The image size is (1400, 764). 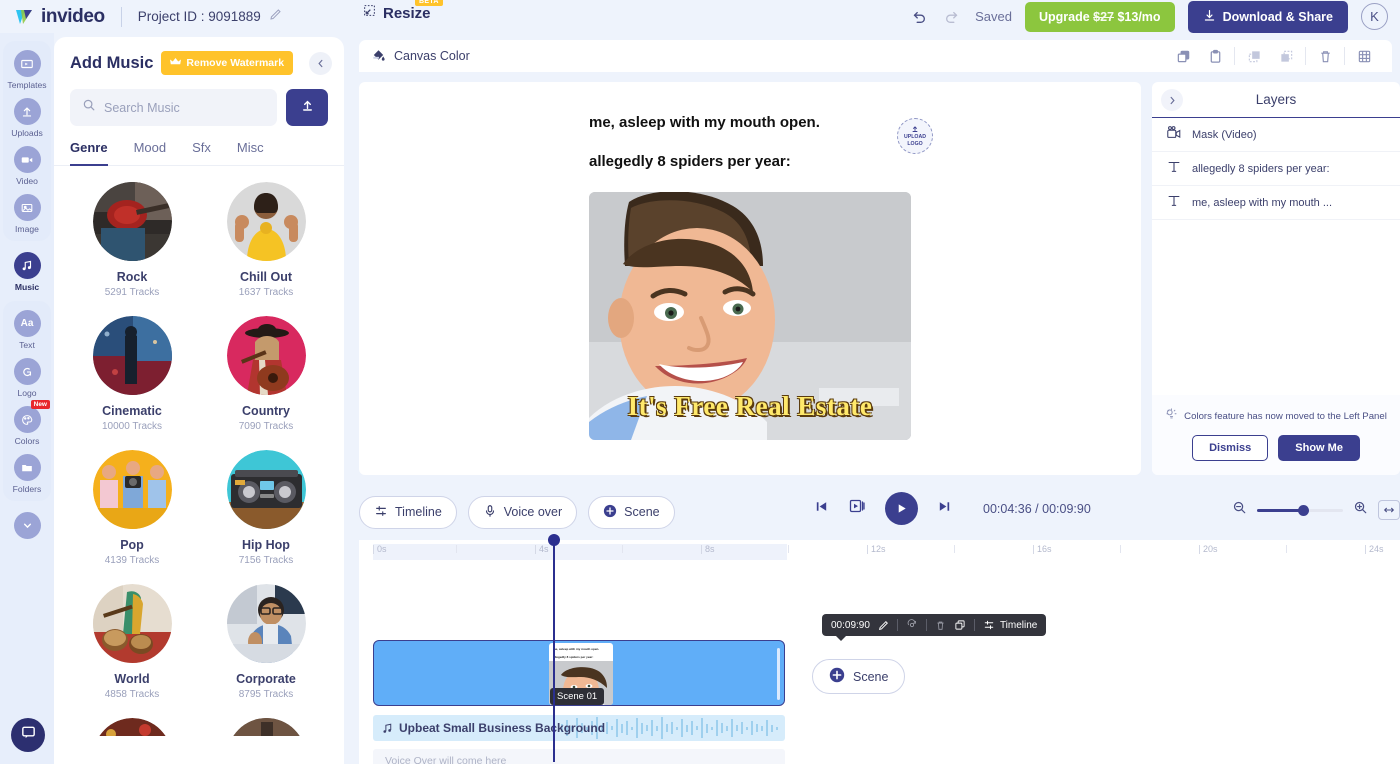 What do you see at coordinates (704, 122) in the screenshot?
I see `caption-line-1: me, asleep with my mouth open.` at bounding box center [704, 122].